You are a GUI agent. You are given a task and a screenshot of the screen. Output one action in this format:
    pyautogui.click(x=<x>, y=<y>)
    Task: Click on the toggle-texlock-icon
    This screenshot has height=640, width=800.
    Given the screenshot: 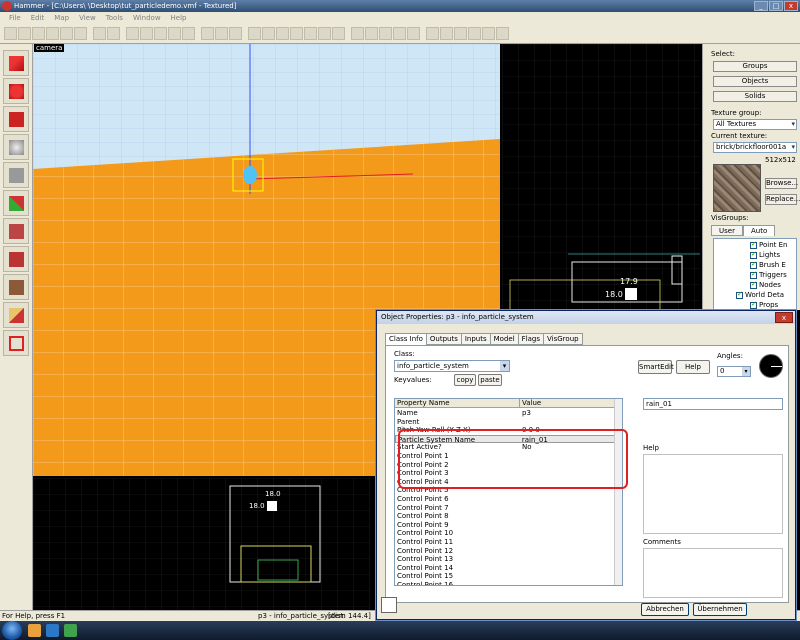 What is the action you would take?
    pyautogui.click(x=282, y=33)
    